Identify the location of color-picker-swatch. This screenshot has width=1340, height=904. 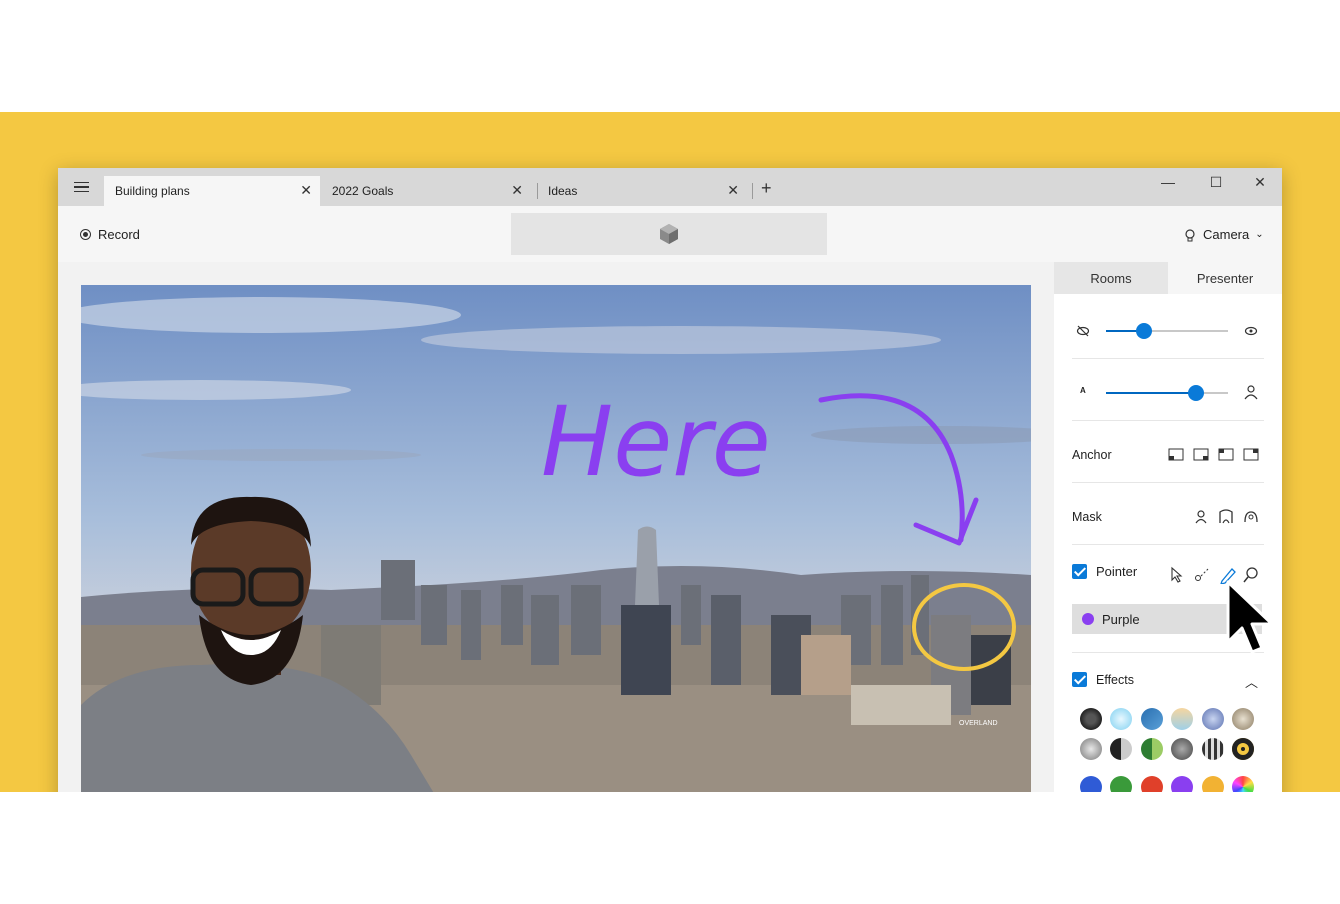
(1243, 784).